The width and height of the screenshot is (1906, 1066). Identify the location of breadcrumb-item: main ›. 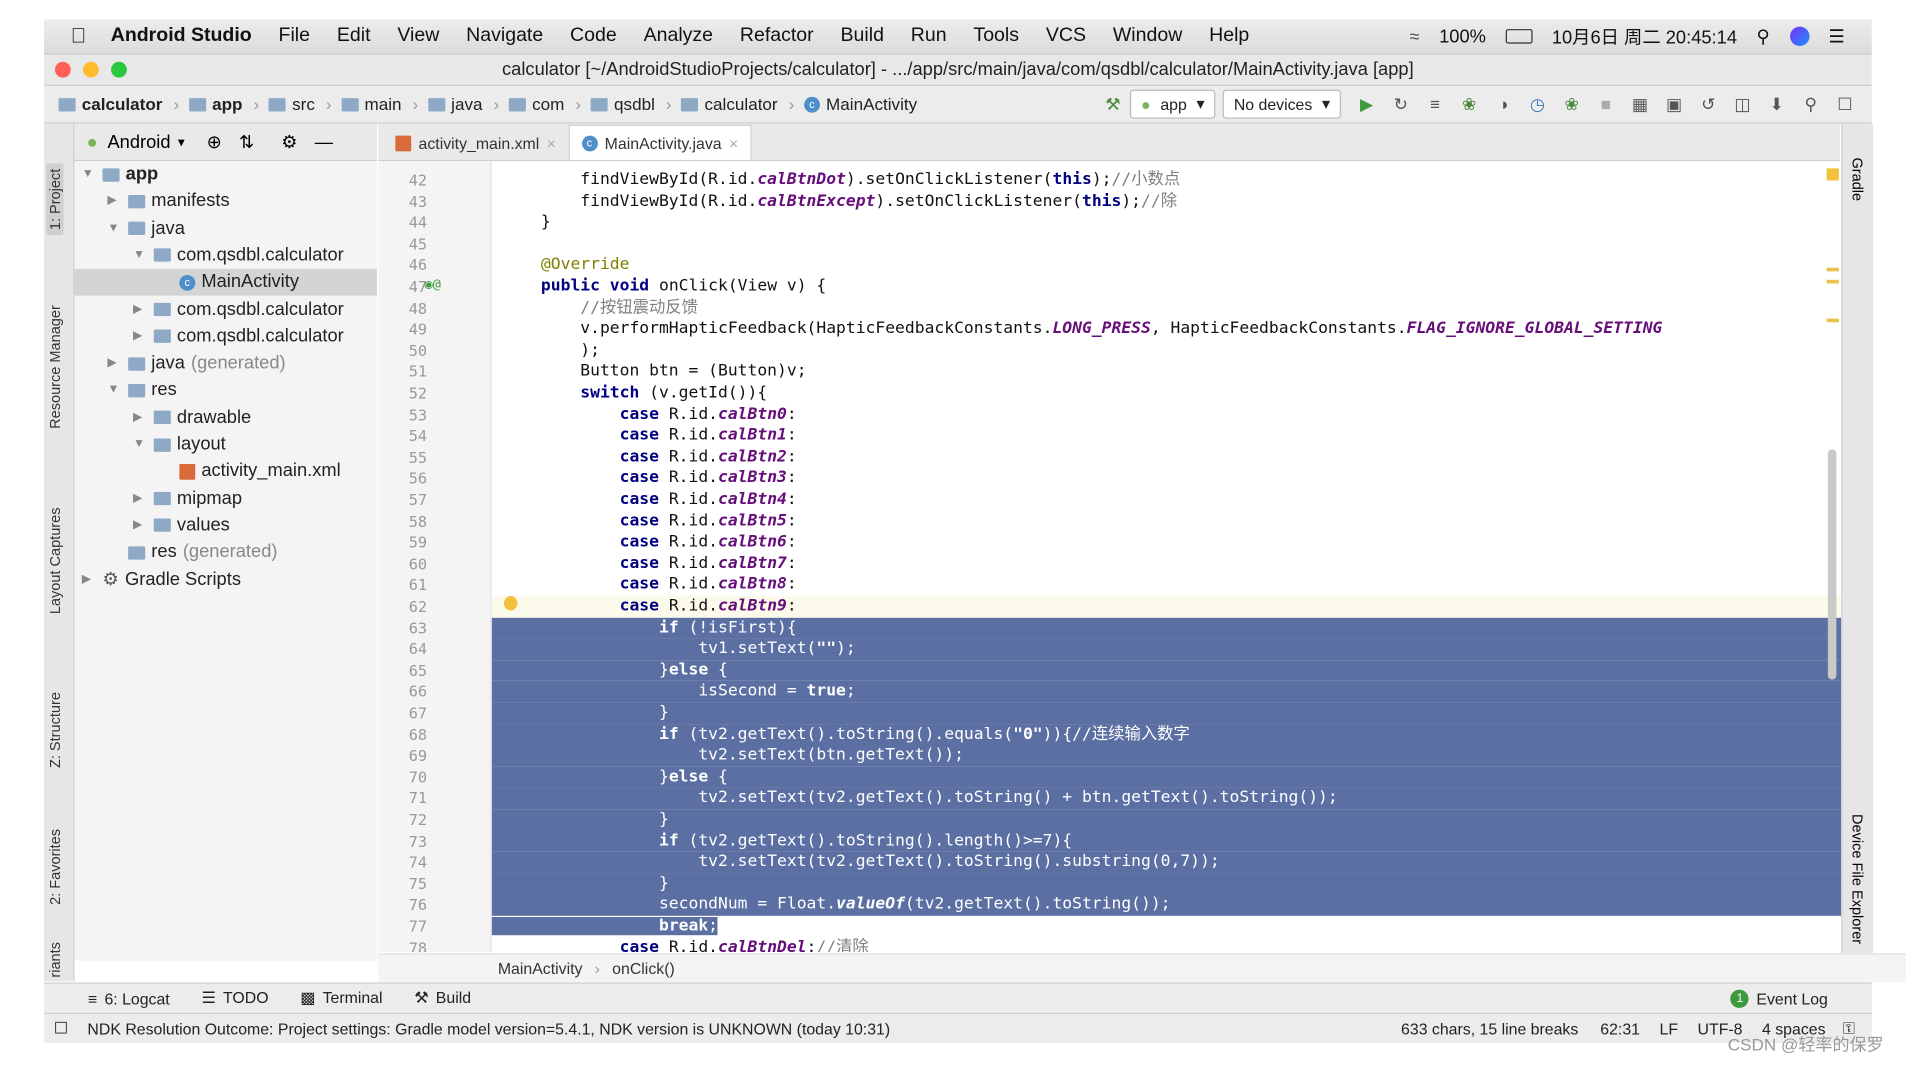
(379, 104).